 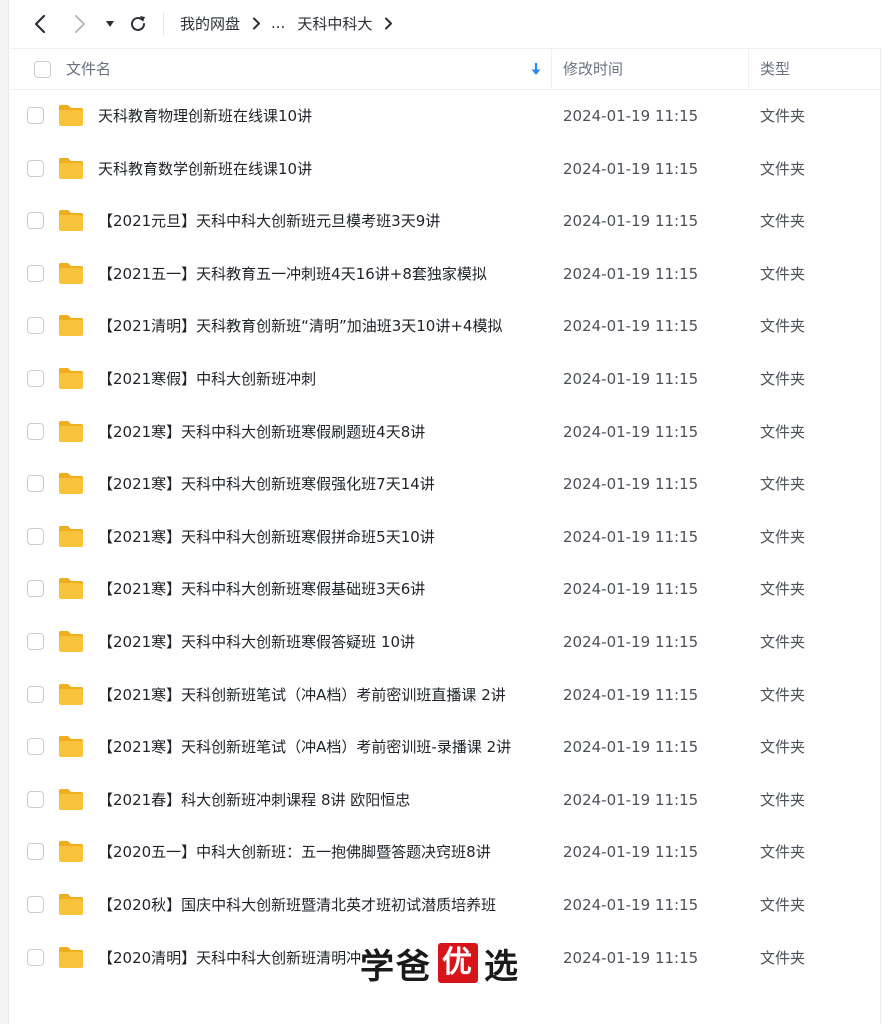 What do you see at coordinates (207, 379) in the screenshot?
I see `file-name: 【2021寒假】中科大创新班冲刺` at bounding box center [207, 379].